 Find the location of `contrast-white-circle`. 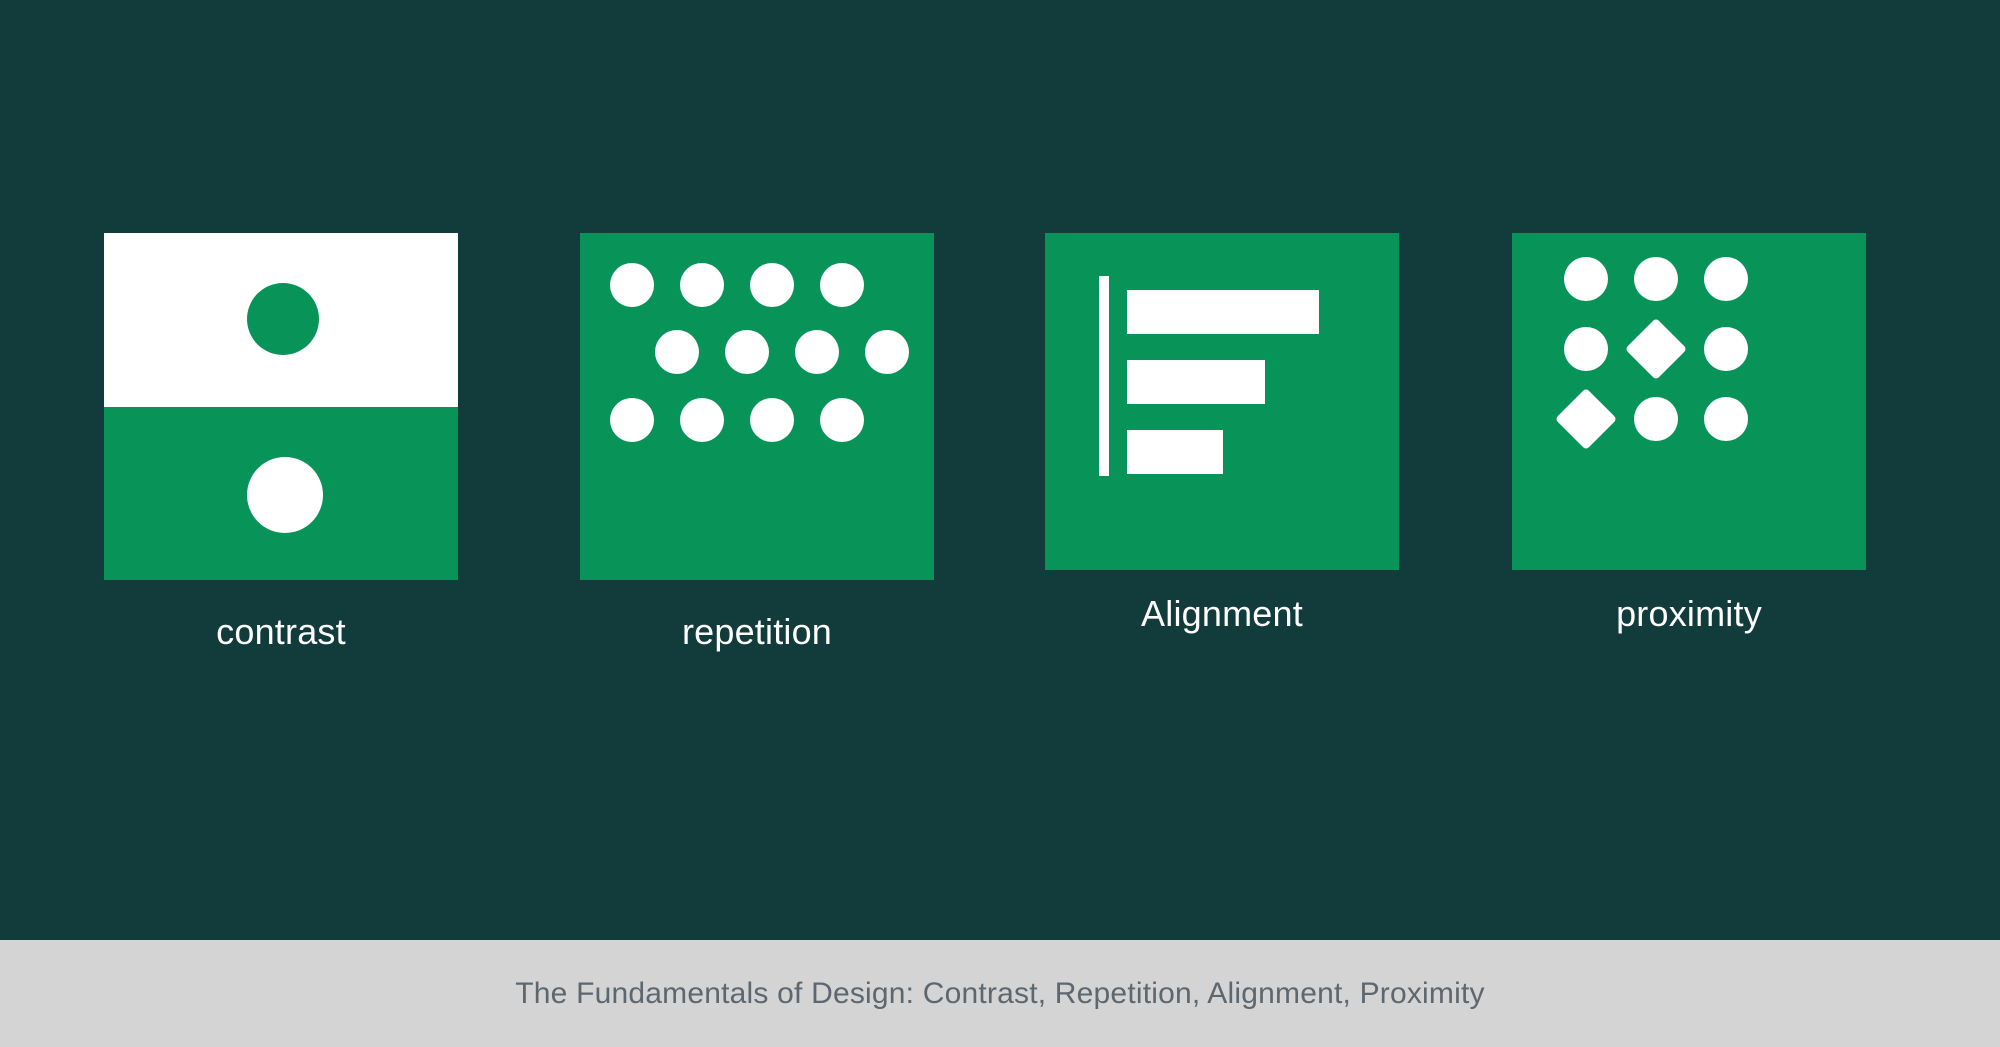

contrast-white-circle is located at coordinates (285, 495).